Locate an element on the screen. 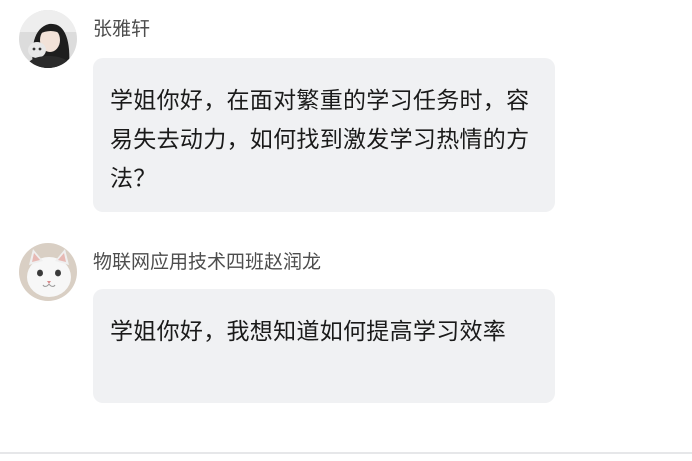  divider is located at coordinates (346, 453).